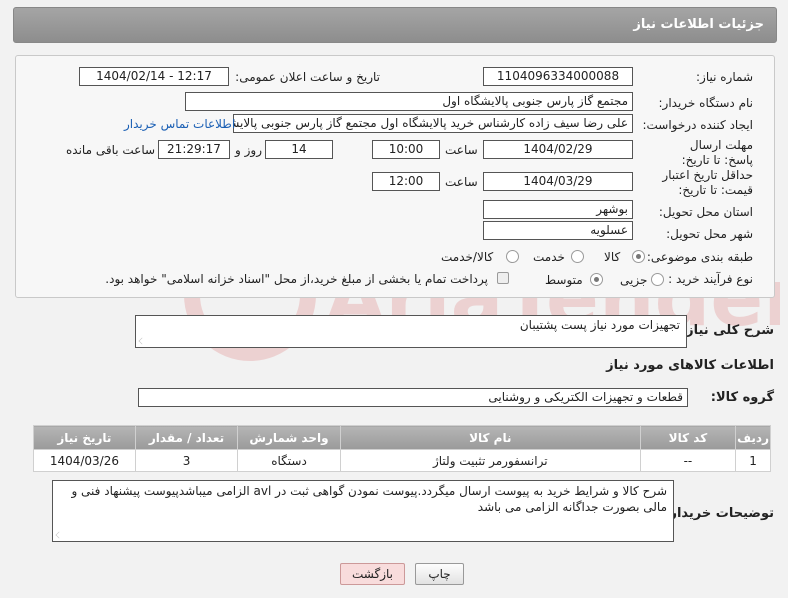 The height and width of the screenshot is (598, 788). I want to click on province-label: استان محل تحویل:, so click(705, 212).